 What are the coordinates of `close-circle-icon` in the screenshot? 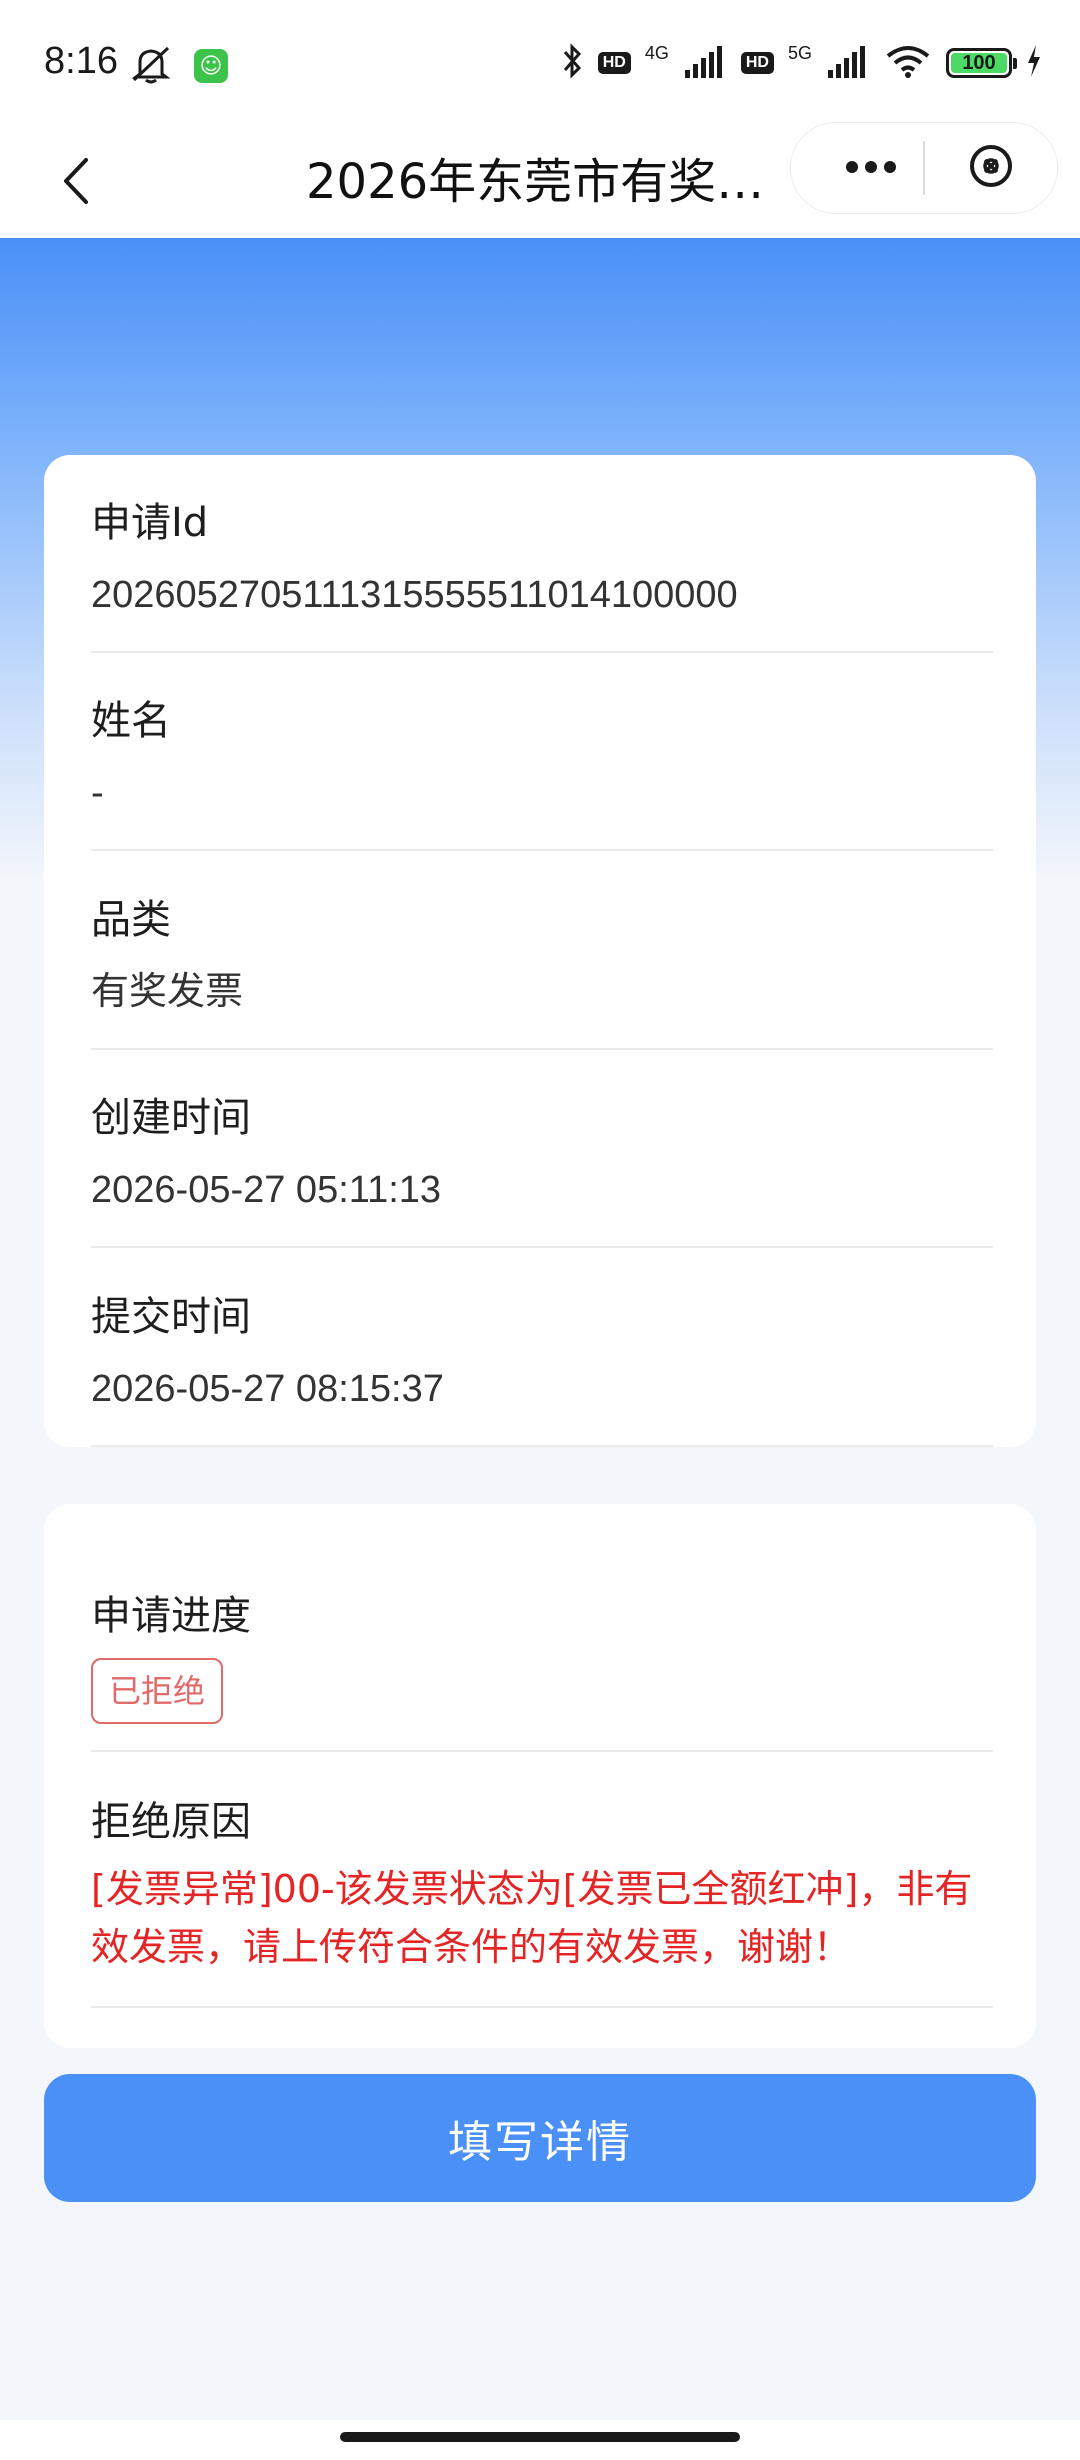 It's located at (991, 168).